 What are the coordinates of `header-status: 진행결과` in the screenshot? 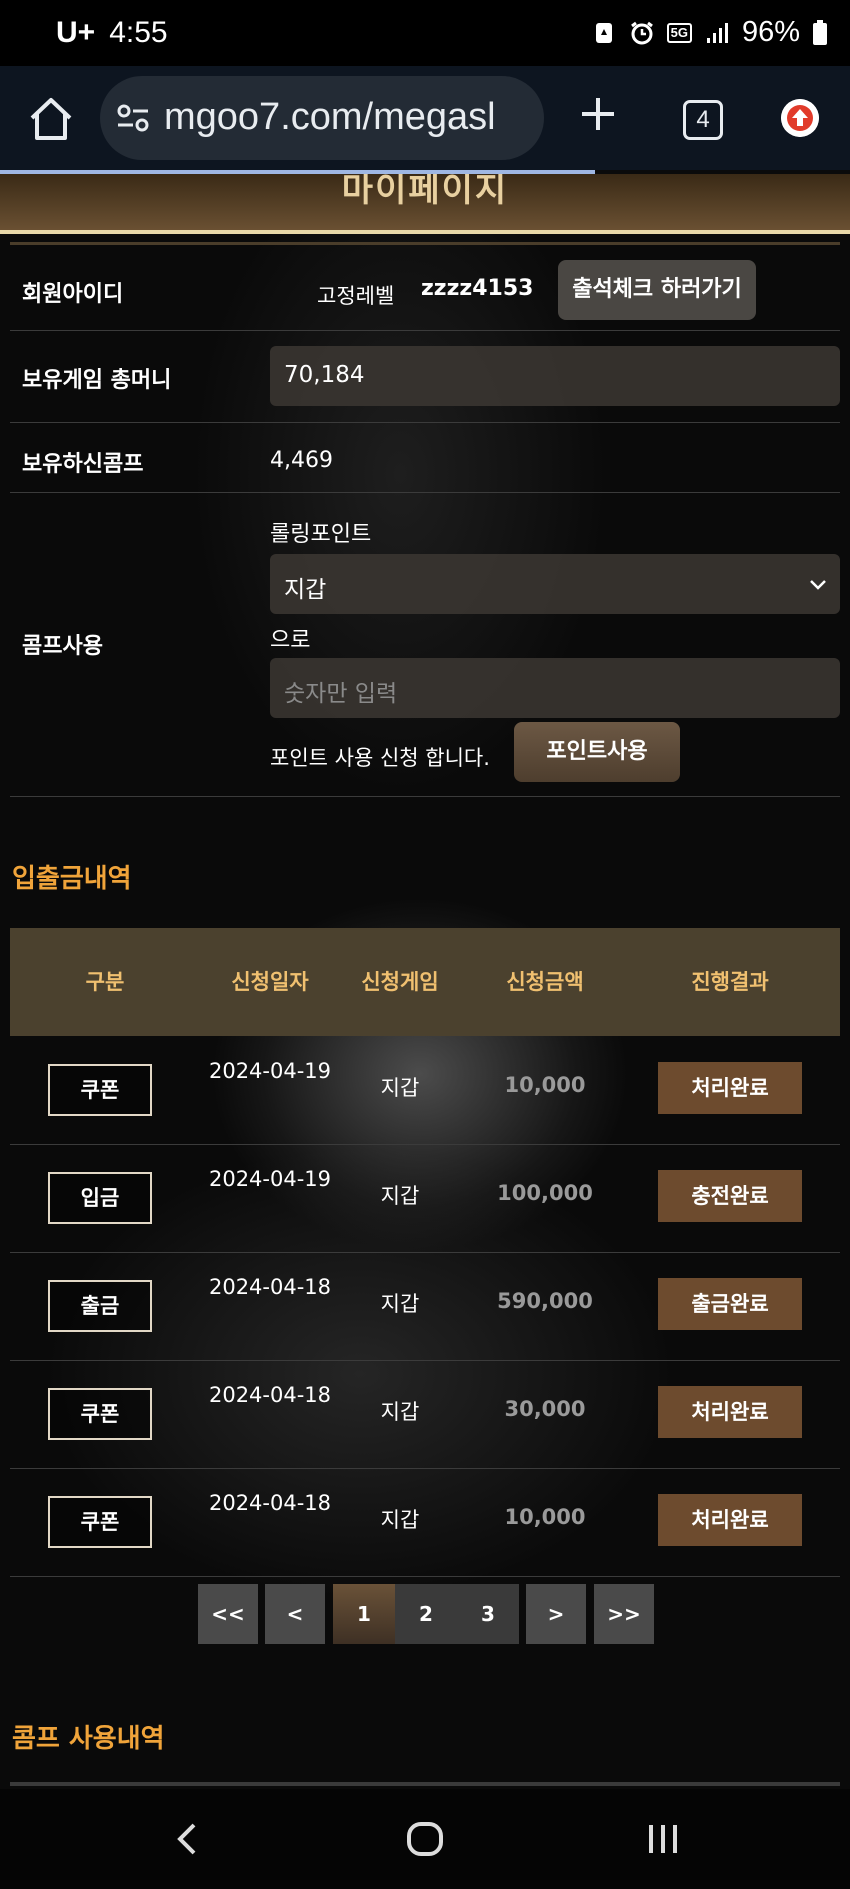 It's located at (730, 982).